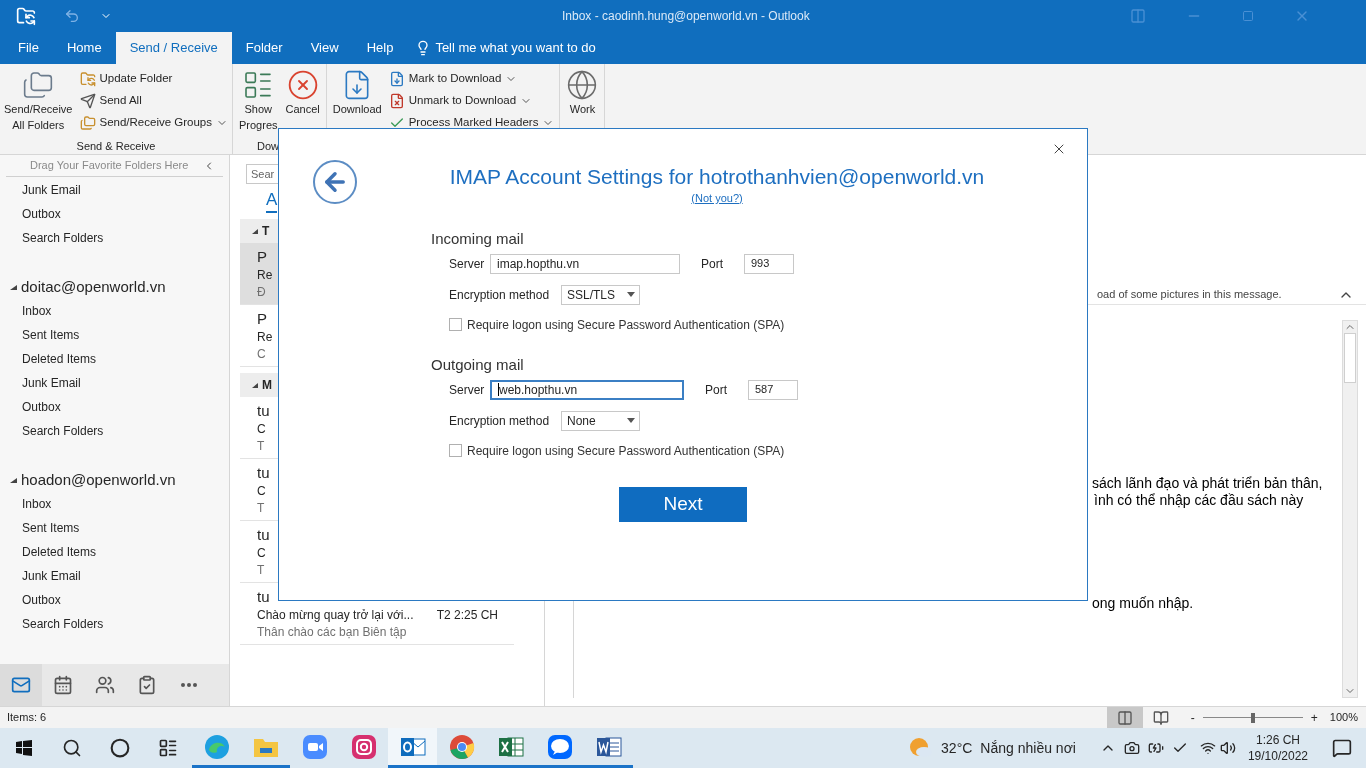 This screenshot has width=1366, height=768. Describe the element at coordinates (471, 101) in the screenshot. I see `ribbon-small-button: Unmark to Download` at that location.